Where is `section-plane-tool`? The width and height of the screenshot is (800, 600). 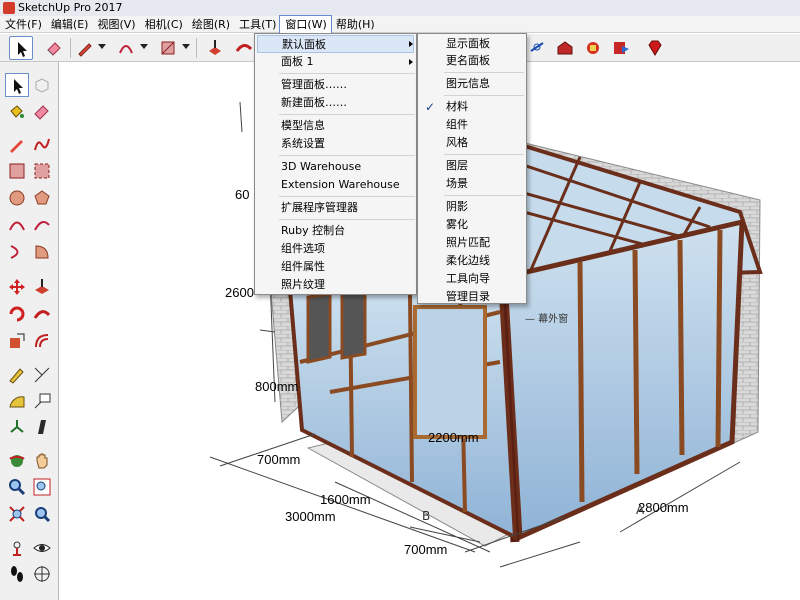 section-plane-tool is located at coordinates (42, 427).